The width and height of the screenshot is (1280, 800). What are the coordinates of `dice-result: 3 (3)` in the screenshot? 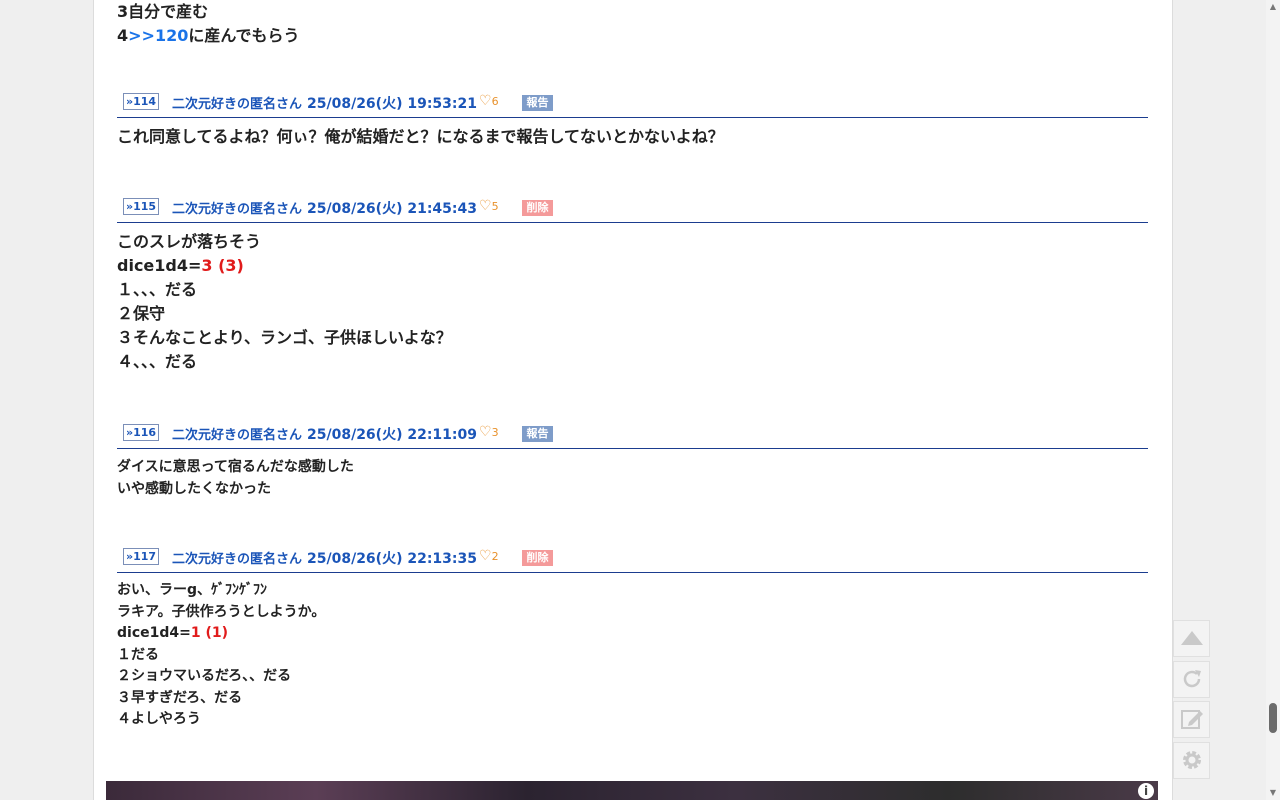 It's located at (222, 265).